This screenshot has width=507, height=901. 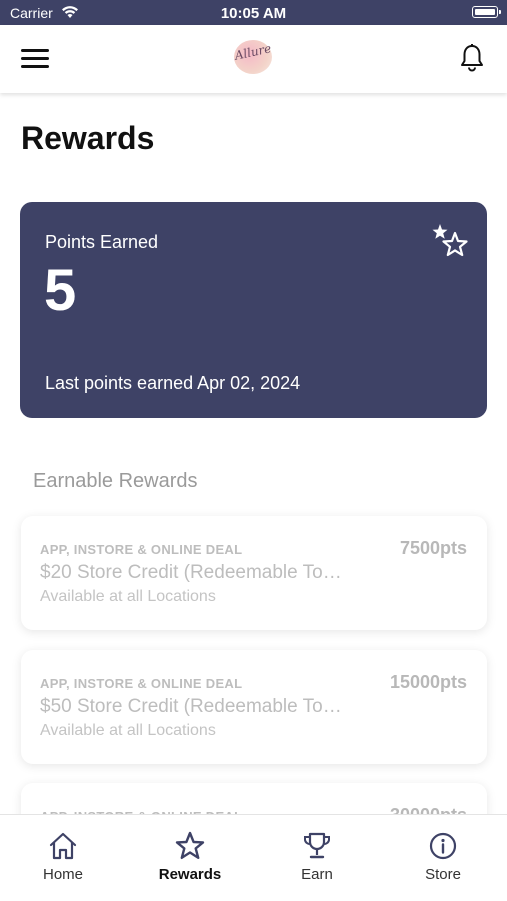 What do you see at coordinates (173, 383) in the screenshot?
I see `last-points-earned-text: Last points earned Apr 02, 2024` at bounding box center [173, 383].